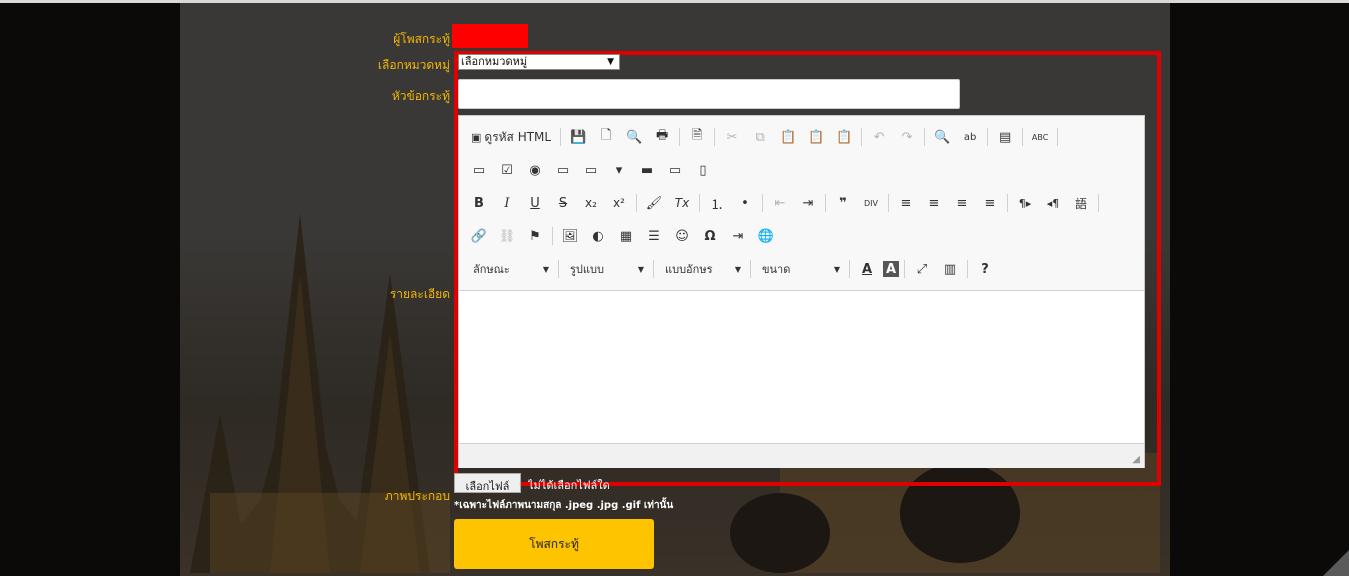 The image size is (1349, 576). Describe the element at coordinates (844, 137) in the screenshot. I see `paste-word-icon: 📋` at that location.